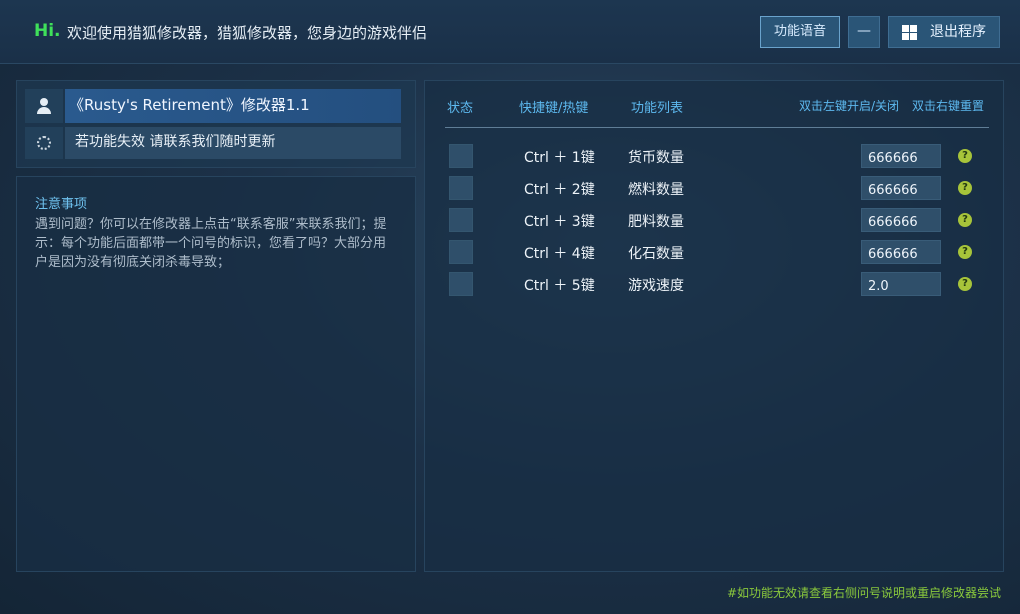  I want to click on exit-button: 退出程序, so click(944, 32).